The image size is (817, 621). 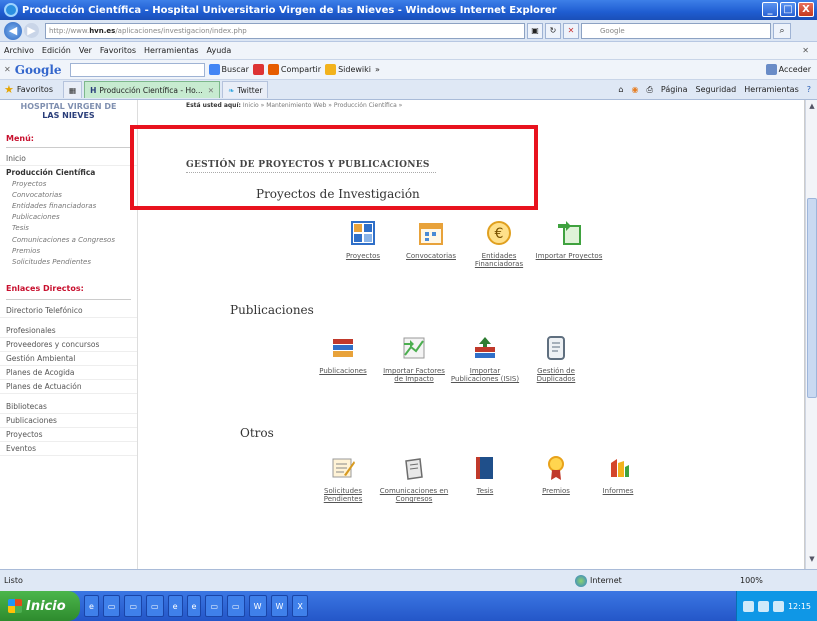 What do you see at coordinates (68, 449) in the screenshot?
I see `sidebar-link-eventos: Eventos` at bounding box center [68, 449].